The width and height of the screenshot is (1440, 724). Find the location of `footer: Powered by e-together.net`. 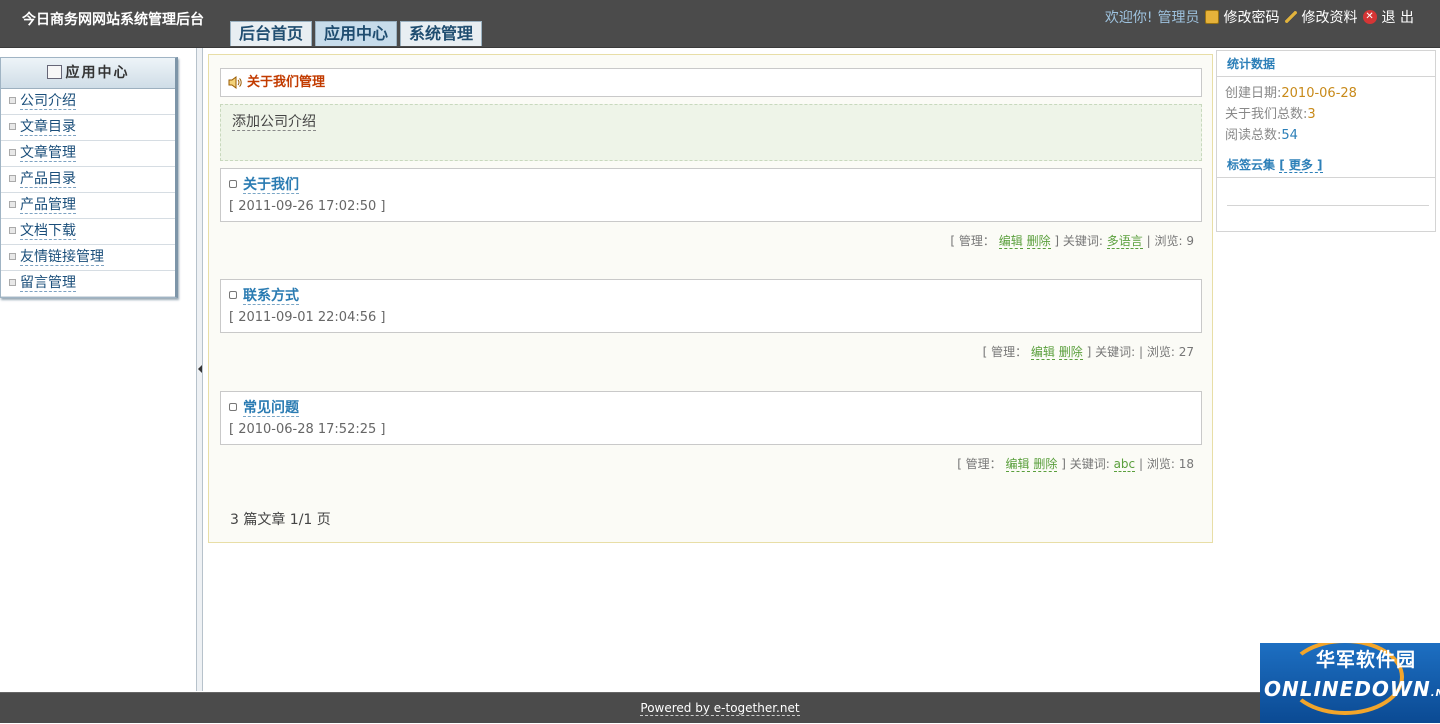

footer: Powered by e-together.net is located at coordinates (720, 707).